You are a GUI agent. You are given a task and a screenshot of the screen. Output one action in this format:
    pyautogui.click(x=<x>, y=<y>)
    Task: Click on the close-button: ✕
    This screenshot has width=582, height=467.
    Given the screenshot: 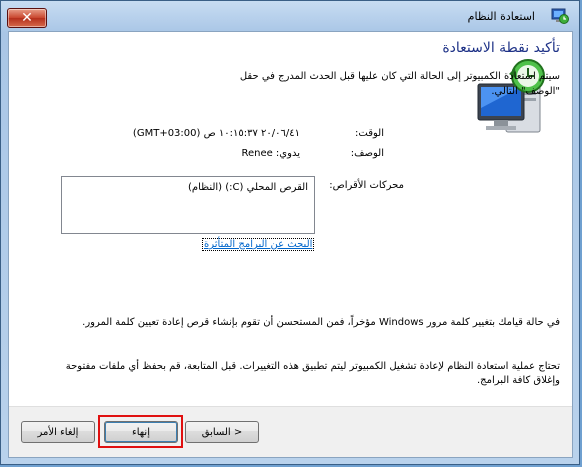 What is the action you would take?
    pyautogui.click(x=27, y=18)
    